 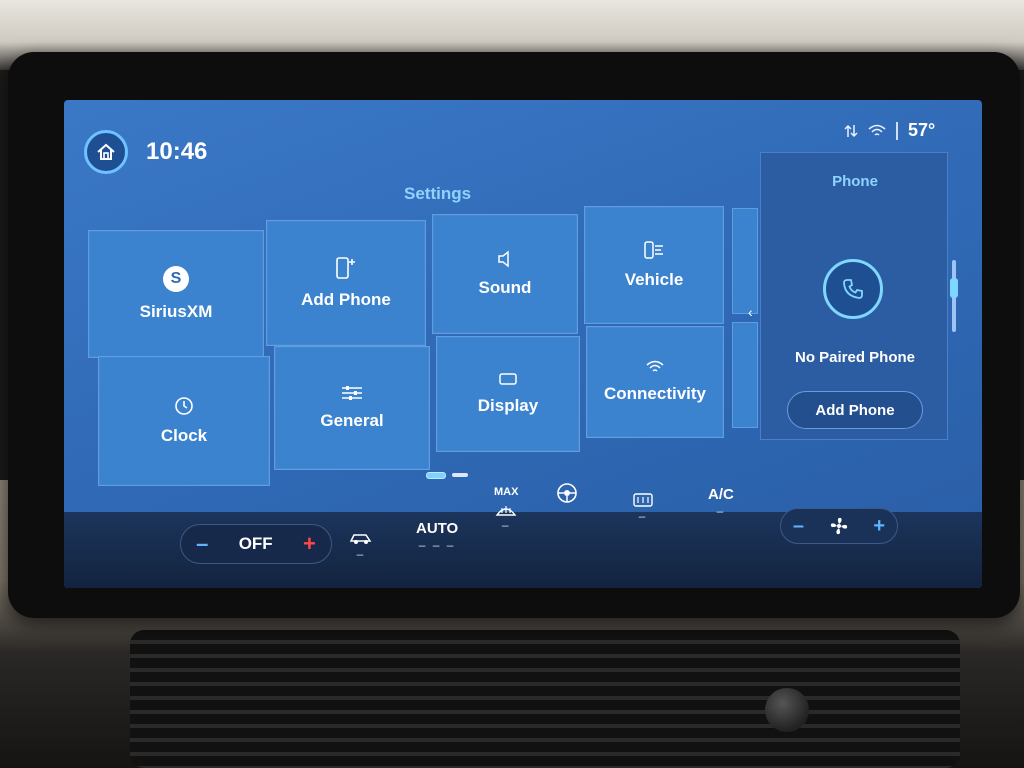 I want to click on status-icons: 57°, so click(x=889, y=130).